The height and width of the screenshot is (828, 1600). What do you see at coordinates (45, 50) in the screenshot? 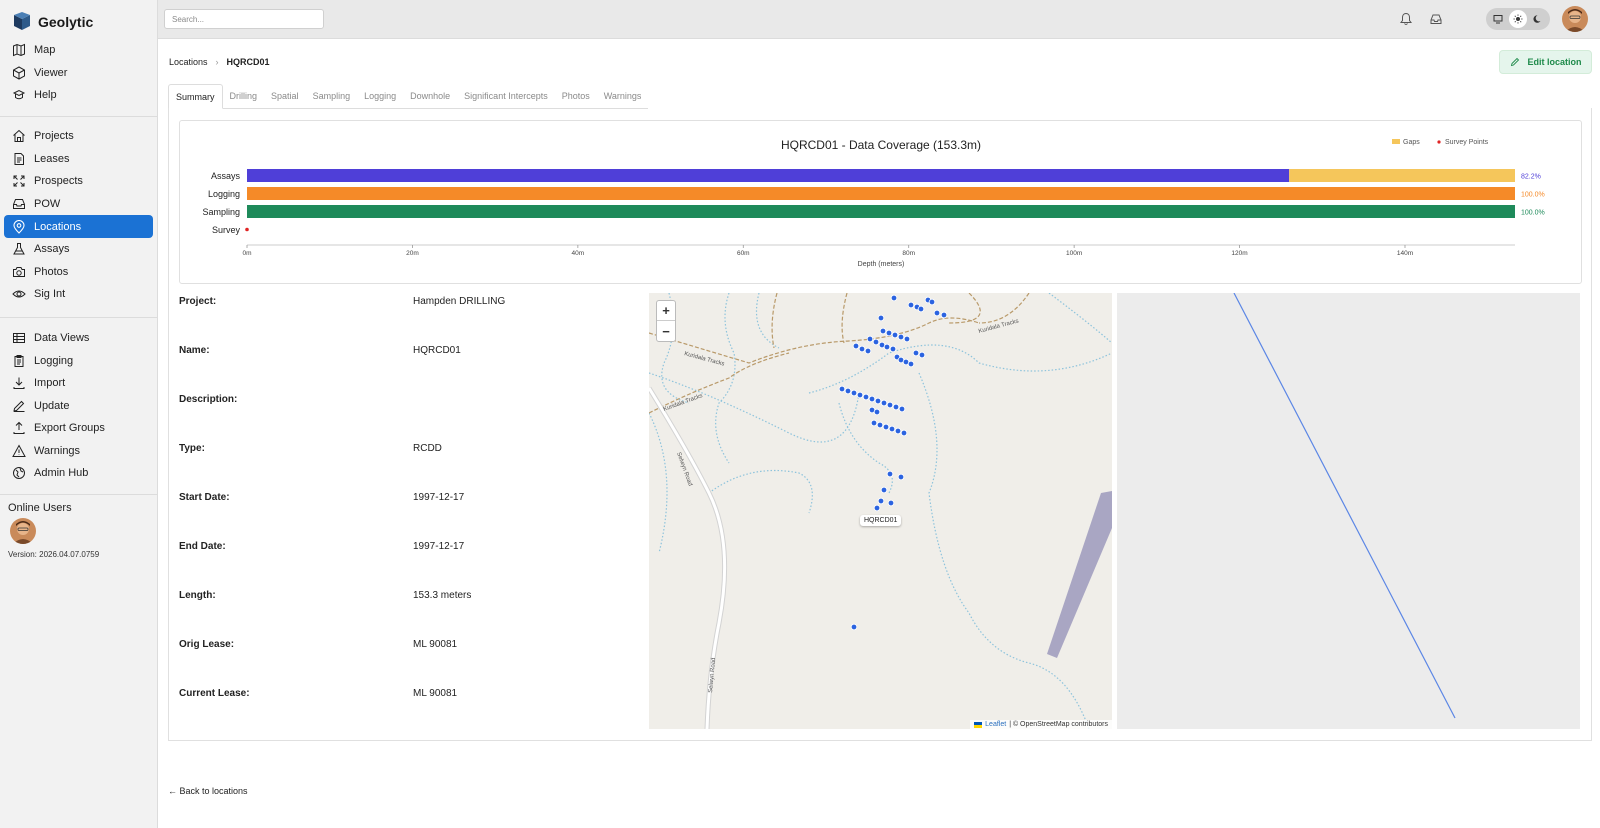
I see `sidebar-item-label: Map` at bounding box center [45, 50].